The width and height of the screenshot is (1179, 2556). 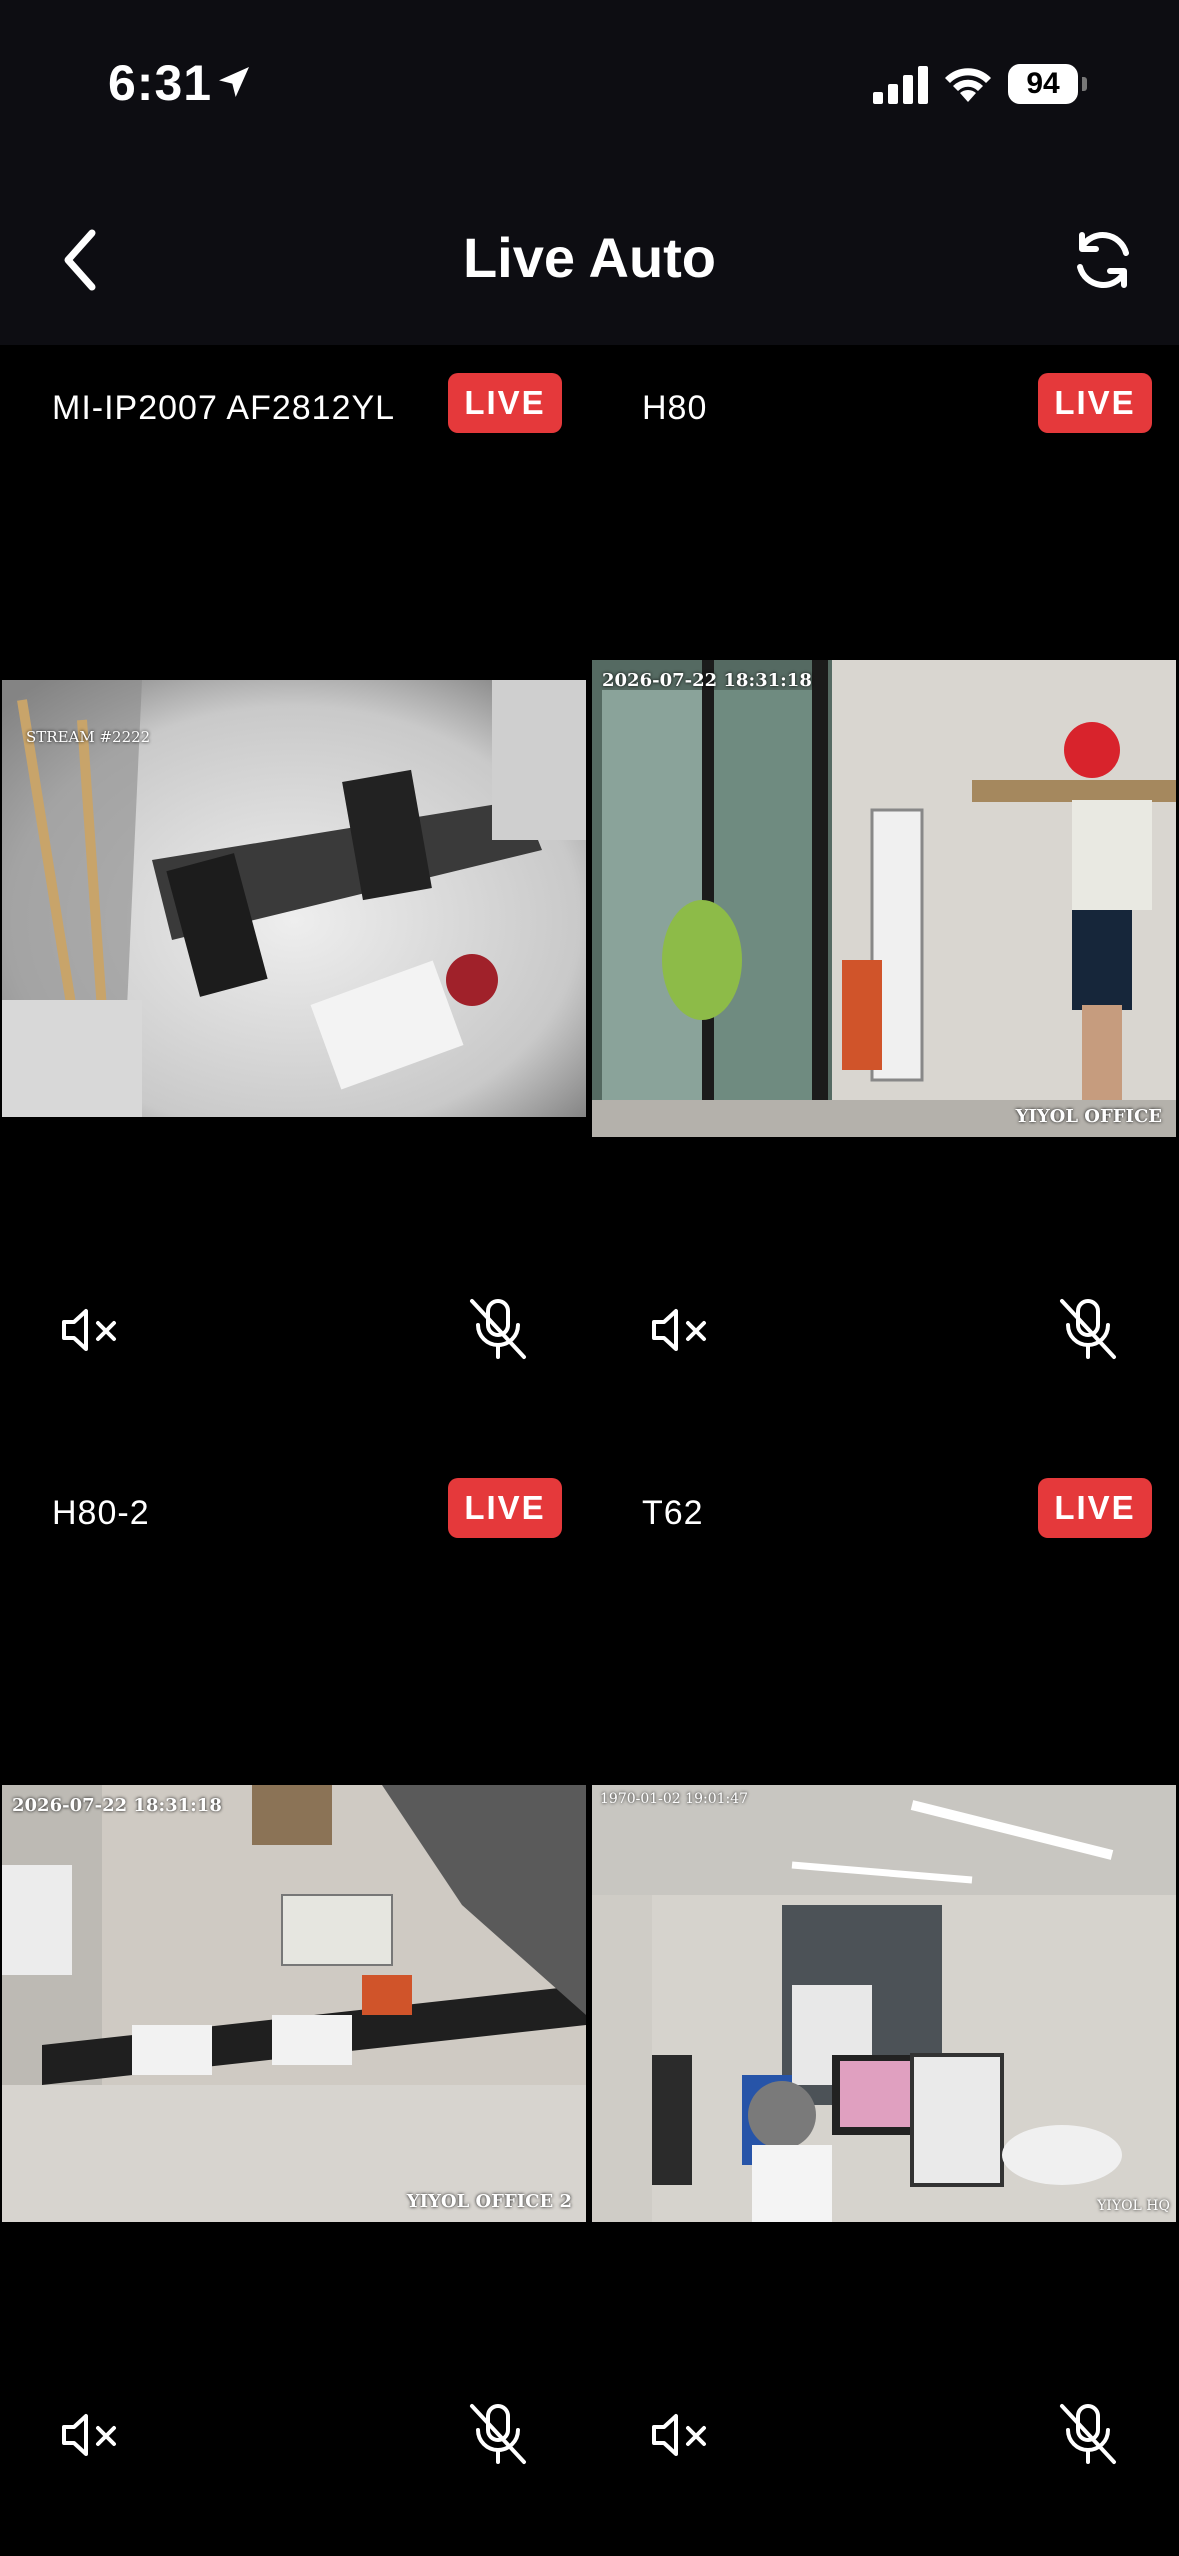 I want to click on status-bar: 6:31 94, so click(x=589, y=87).